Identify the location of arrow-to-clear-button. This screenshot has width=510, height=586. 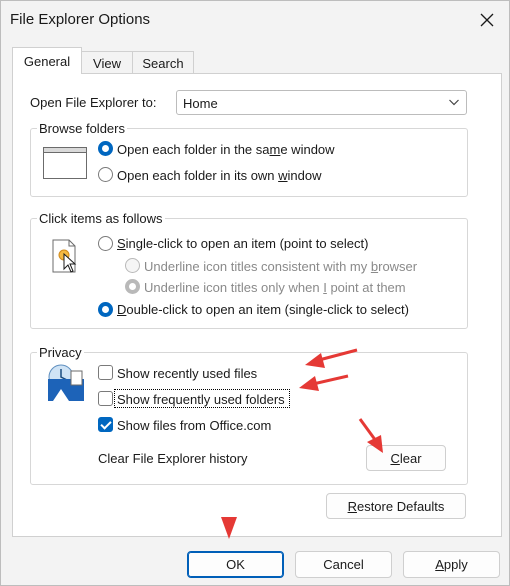
(370, 435).